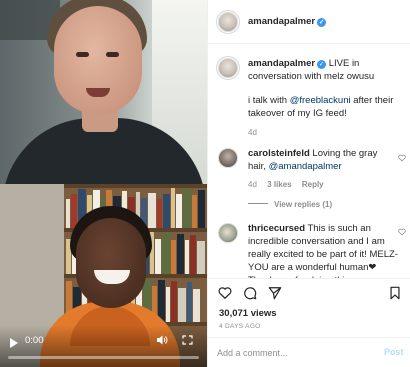 This screenshot has height=367, width=410. What do you see at coordinates (252, 184) in the screenshot?
I see `comment-age: 4d` at bounding box center [252, 184].